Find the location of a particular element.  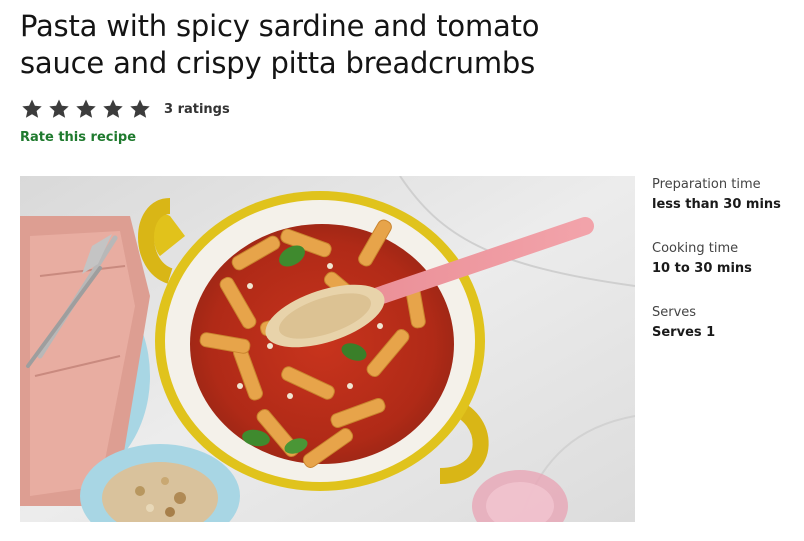

cook-time-value: 10 to 30 mins is located at coordinates (702, 268).